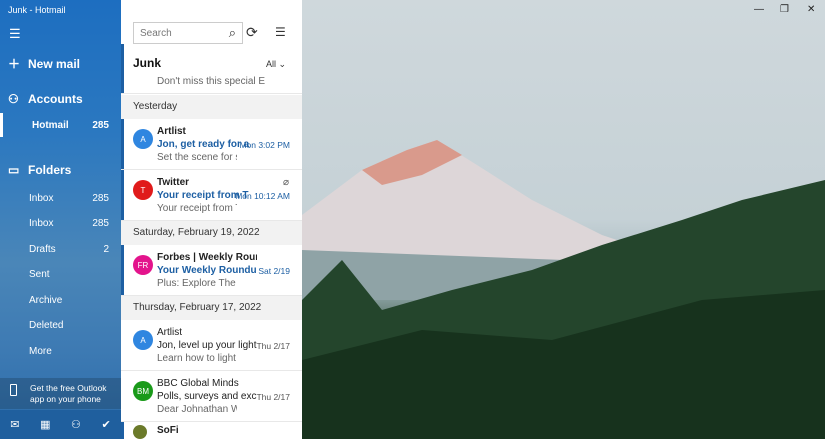 The image size is (825, 439). What do you see at coordinates (100, 125) in the screenshot?
I see `account-count: 285` at bounding box center [100, 125].